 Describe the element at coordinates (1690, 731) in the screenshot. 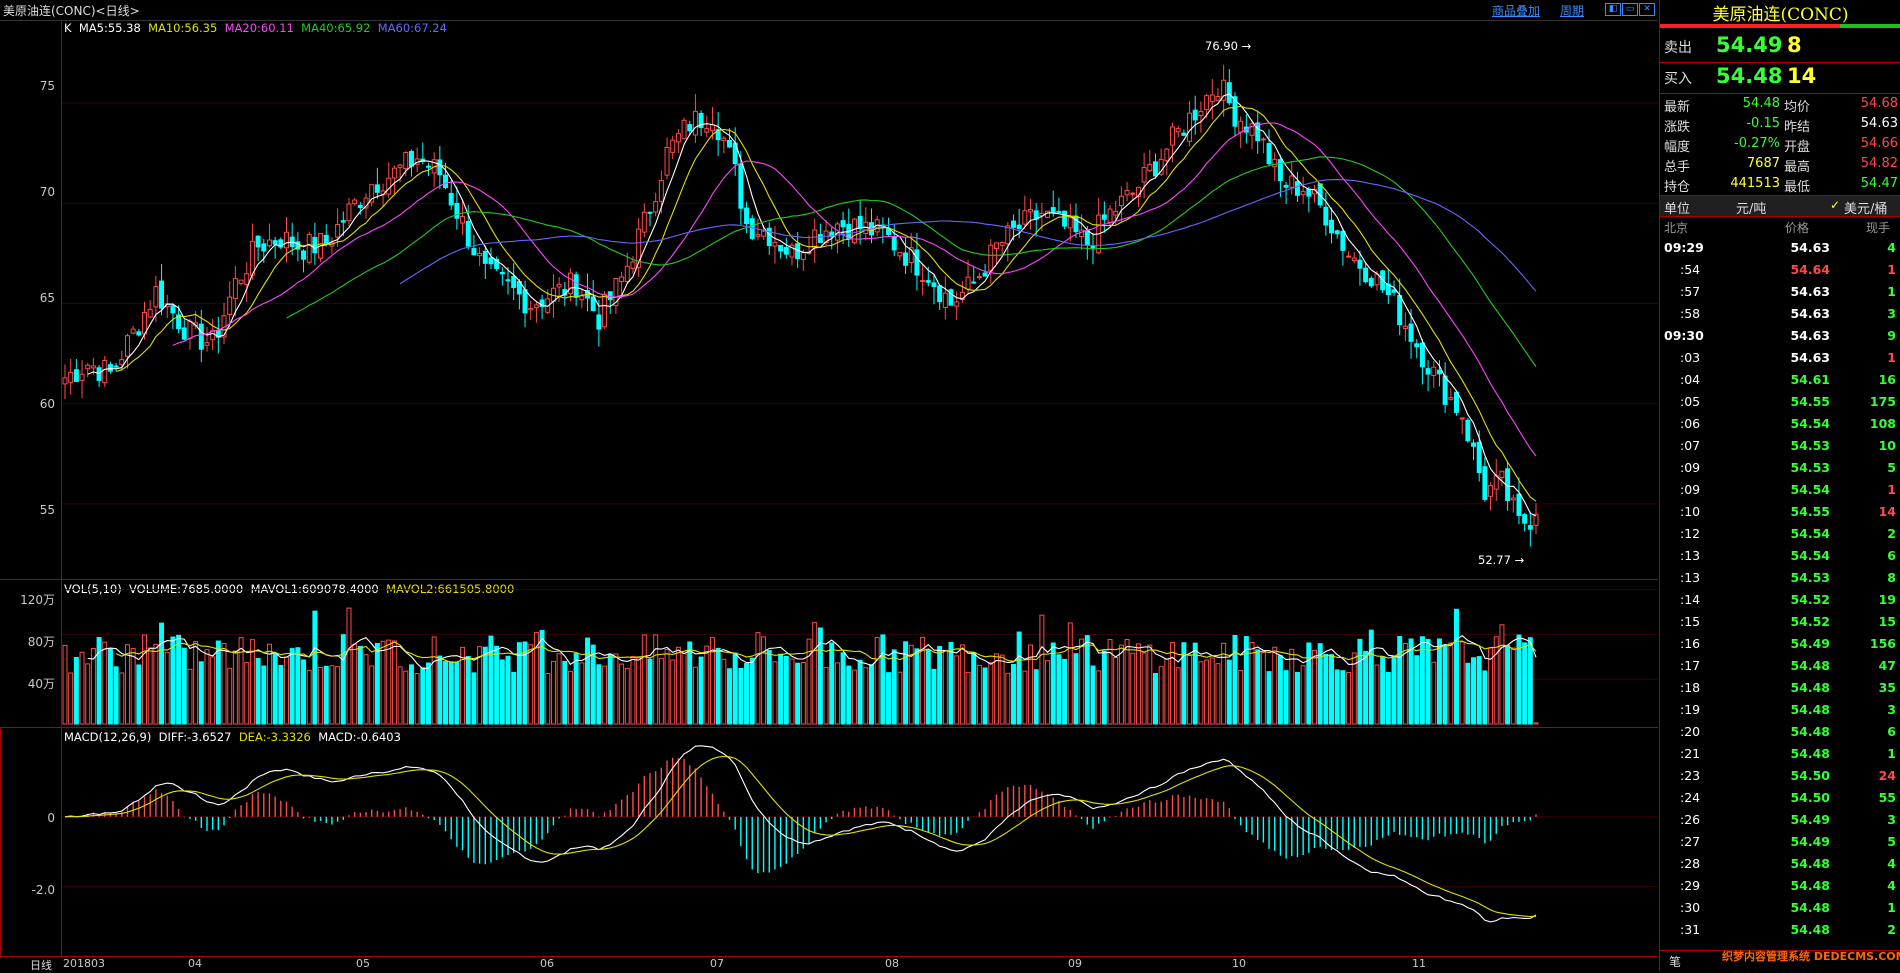

I see `tick-time: :20` at that location.